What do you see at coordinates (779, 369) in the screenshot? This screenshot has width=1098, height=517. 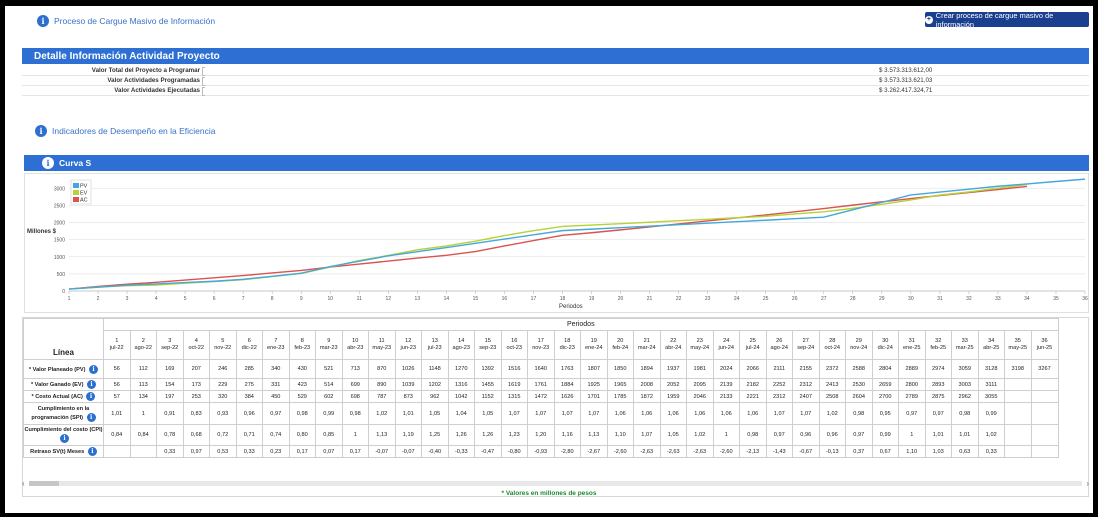 I see `table-cell: 2111` at bounding box center [779, 369].